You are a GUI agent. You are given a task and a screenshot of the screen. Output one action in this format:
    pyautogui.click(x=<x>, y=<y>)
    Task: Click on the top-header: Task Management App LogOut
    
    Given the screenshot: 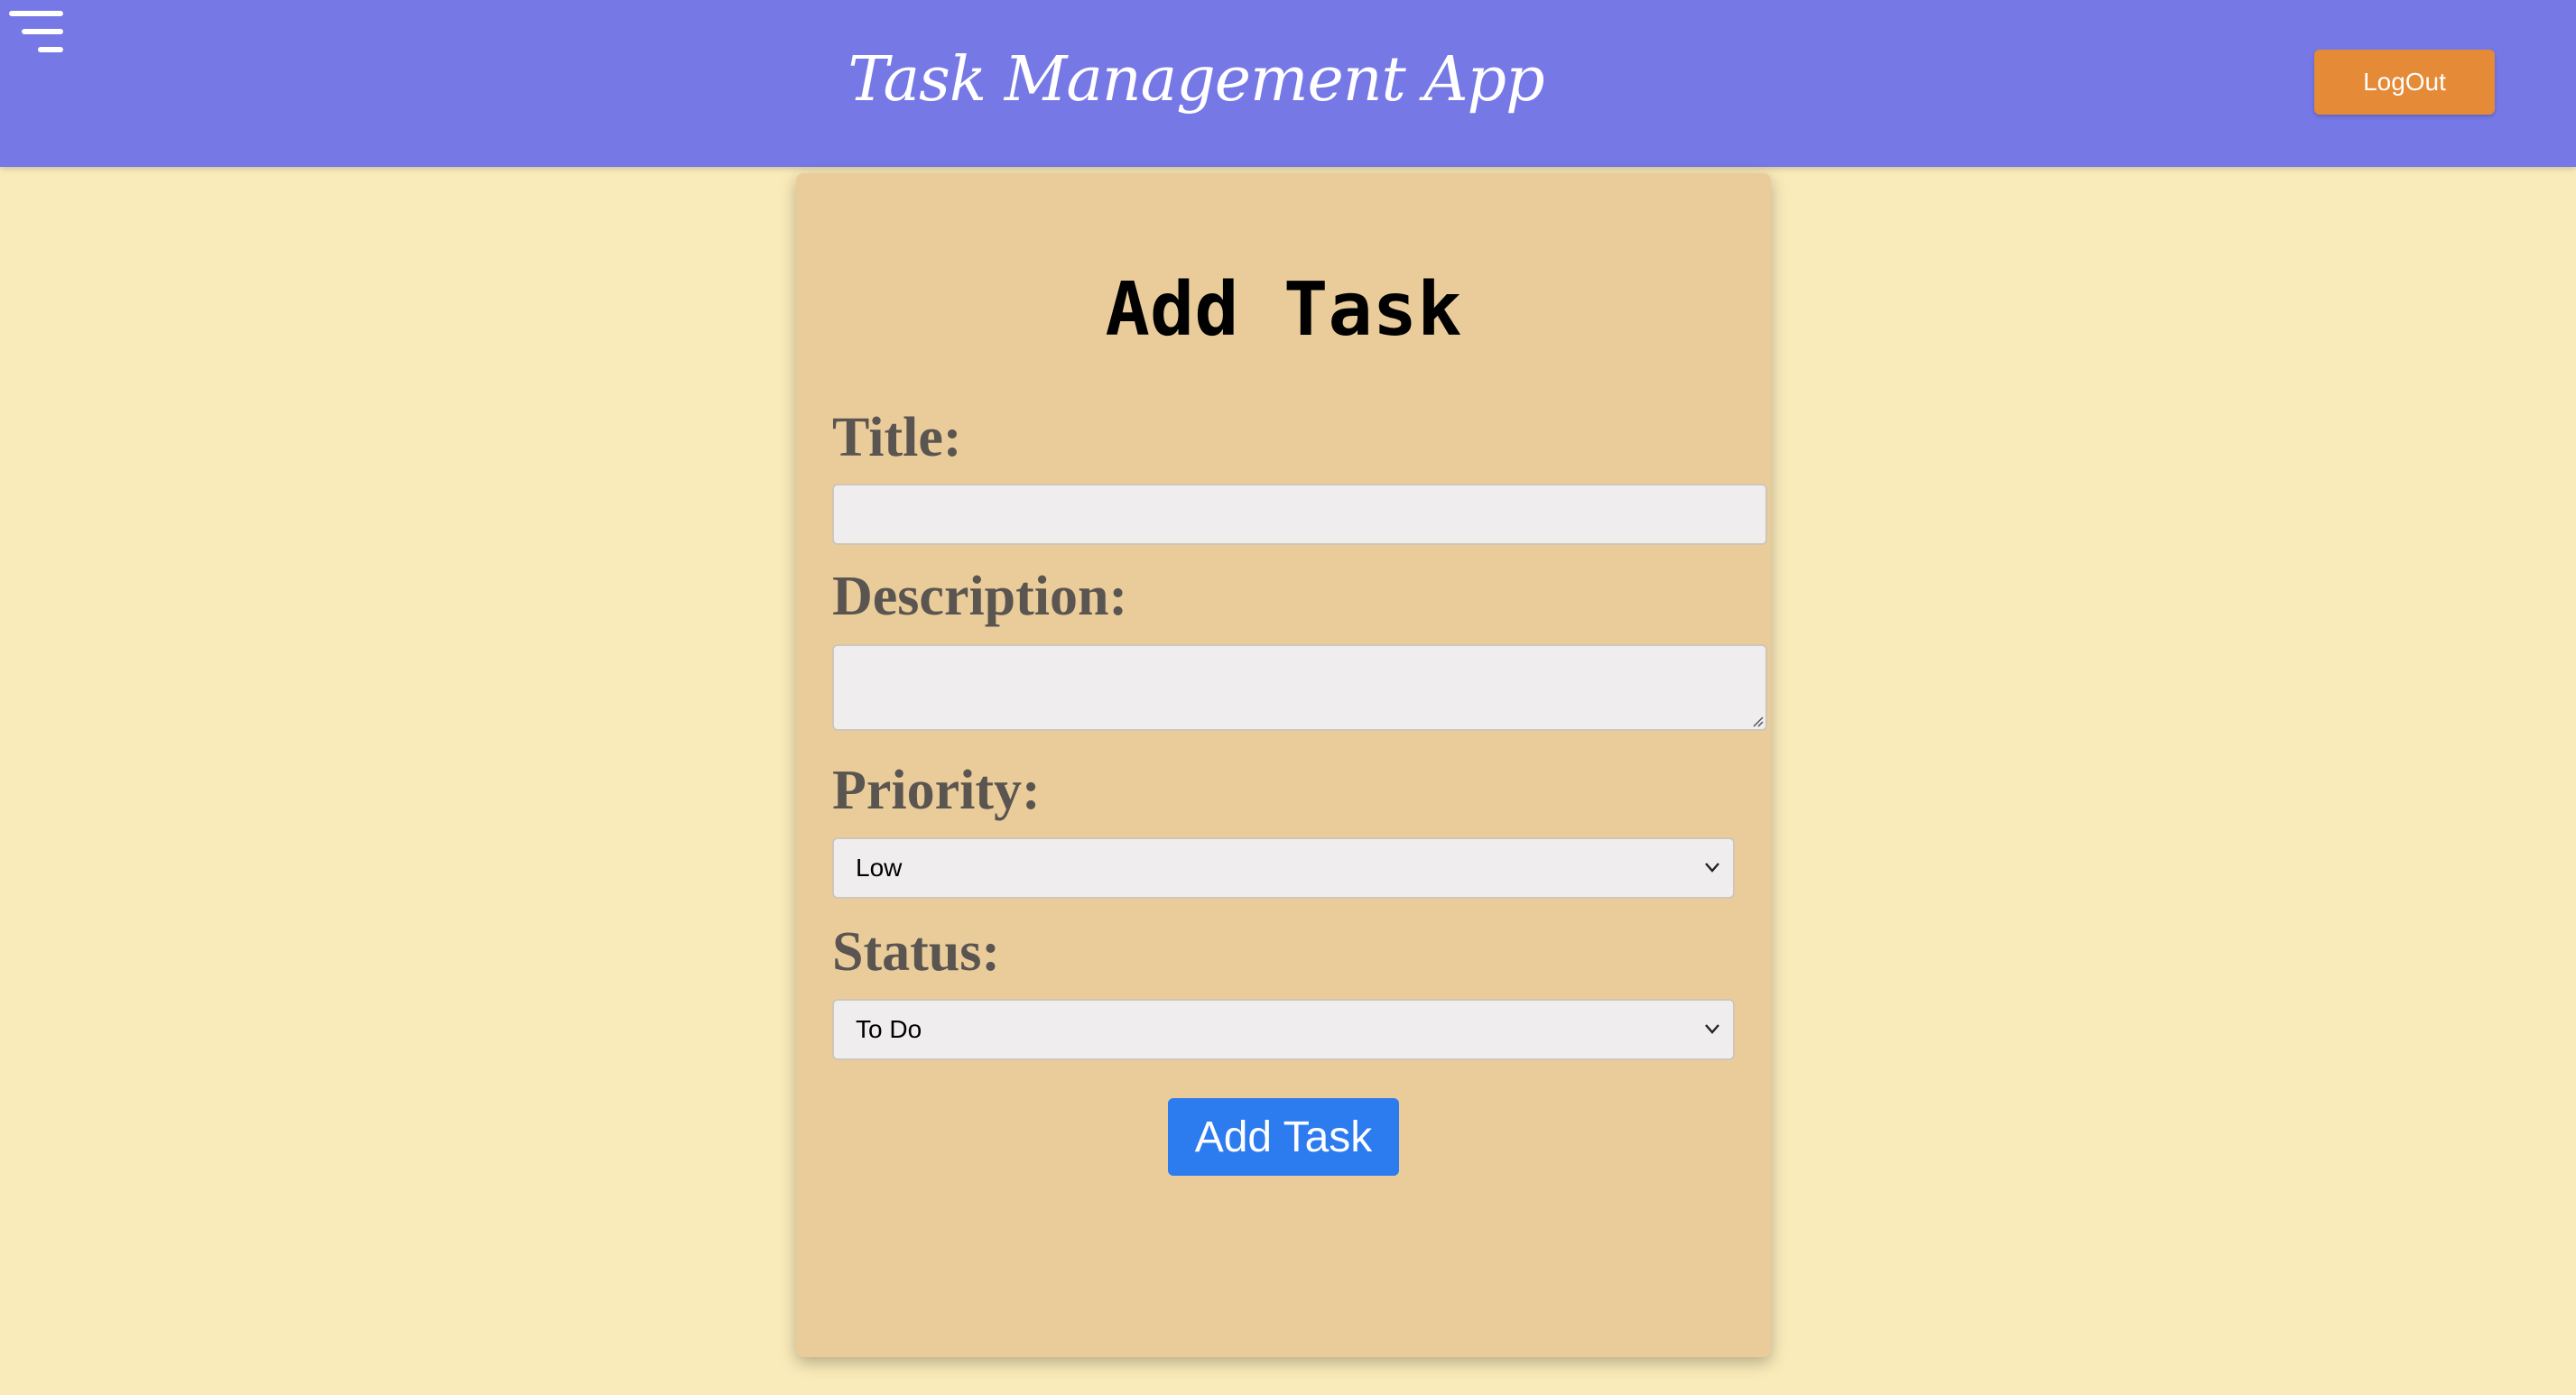 What is the action you would take?
    pyautogui.click(x=1288, y=83)
    